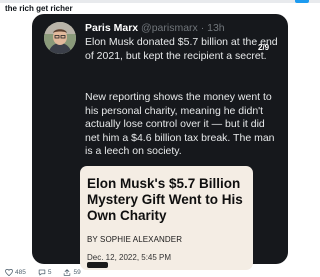 The width and height of the screenshot is (320, 277). I want to click on share-icon, so click(67, 272).